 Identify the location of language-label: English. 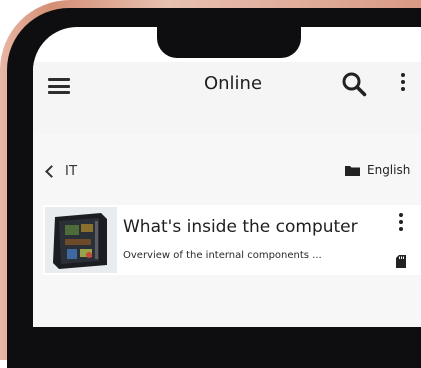
(389, 170).